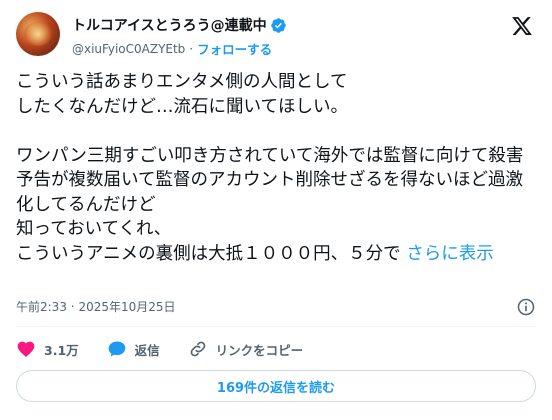 This screenshot has width=552, height=420. What do you see at coordinates (259, 350) in the screenshot?
I see `copy-link-label: リンクをコピー` at bounding box center [259, 350].